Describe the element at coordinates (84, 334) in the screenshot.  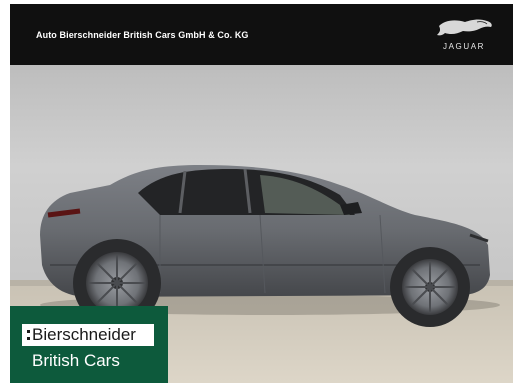
I see `badge-line-1: Bierschneider` at that location.